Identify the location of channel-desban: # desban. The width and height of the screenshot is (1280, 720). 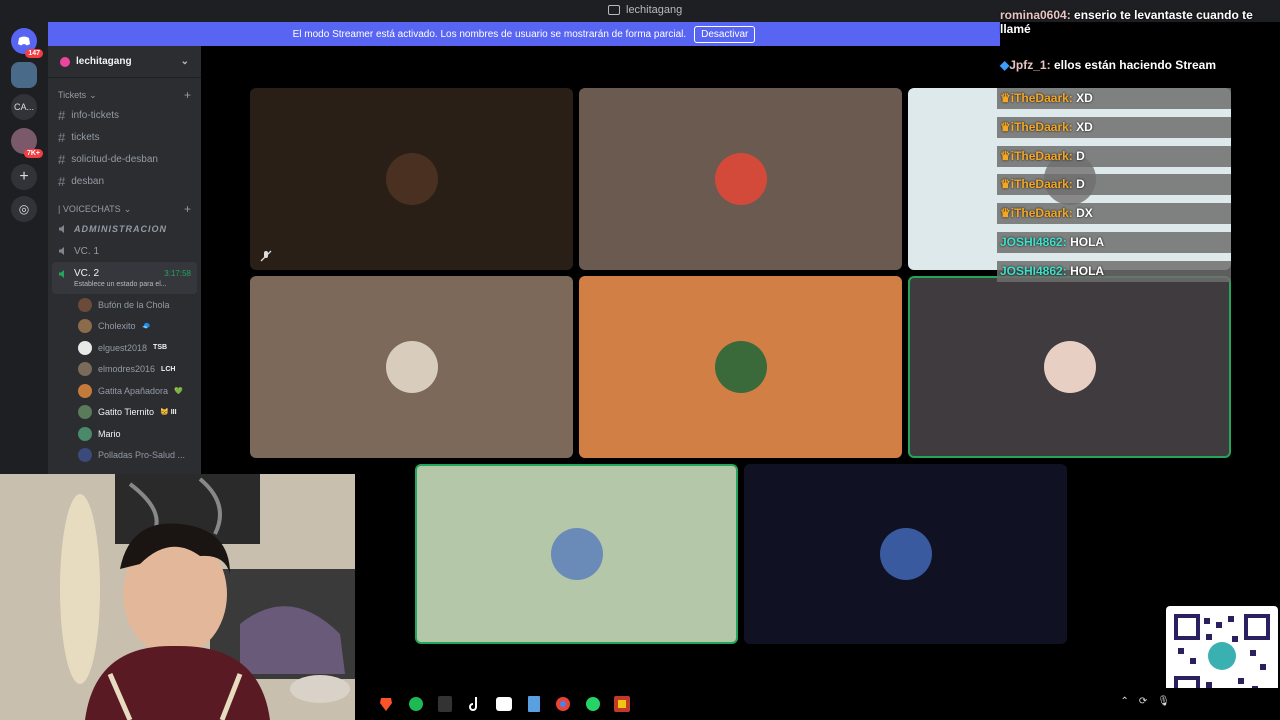
(124, 181).